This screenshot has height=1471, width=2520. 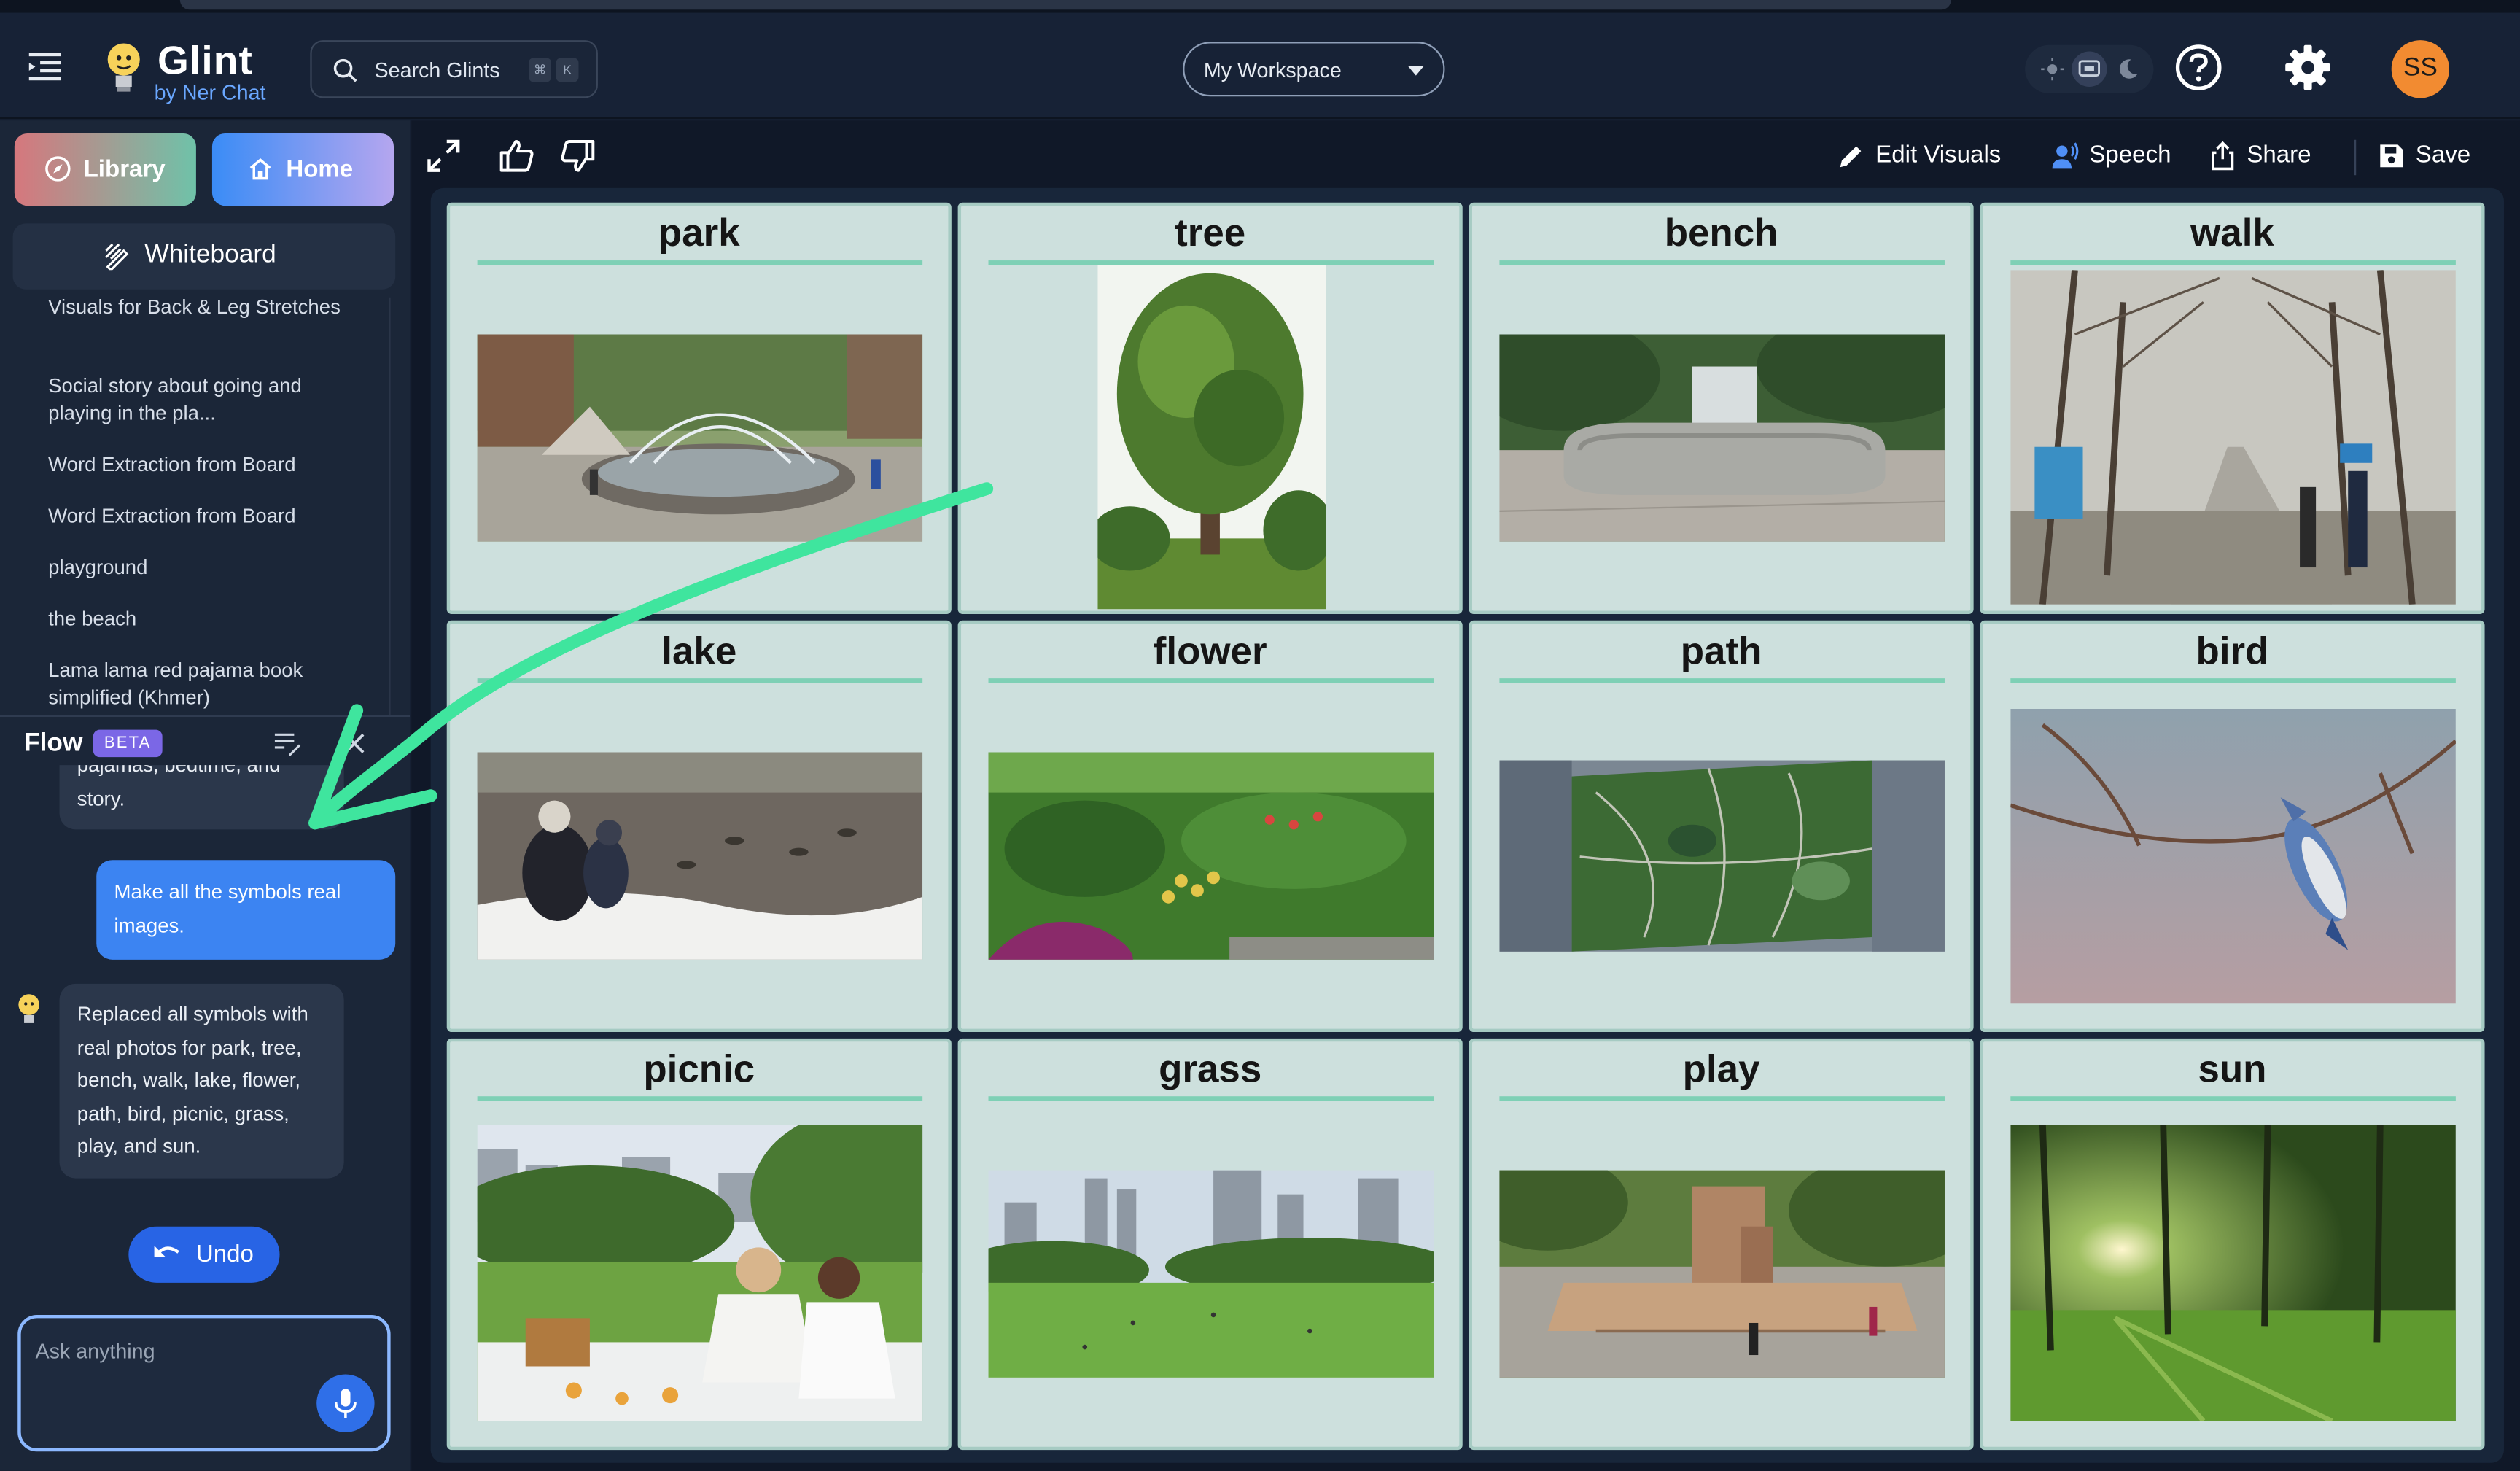 I want to click on user-message: Make all the symbols real images., so click(x=246, y=910).